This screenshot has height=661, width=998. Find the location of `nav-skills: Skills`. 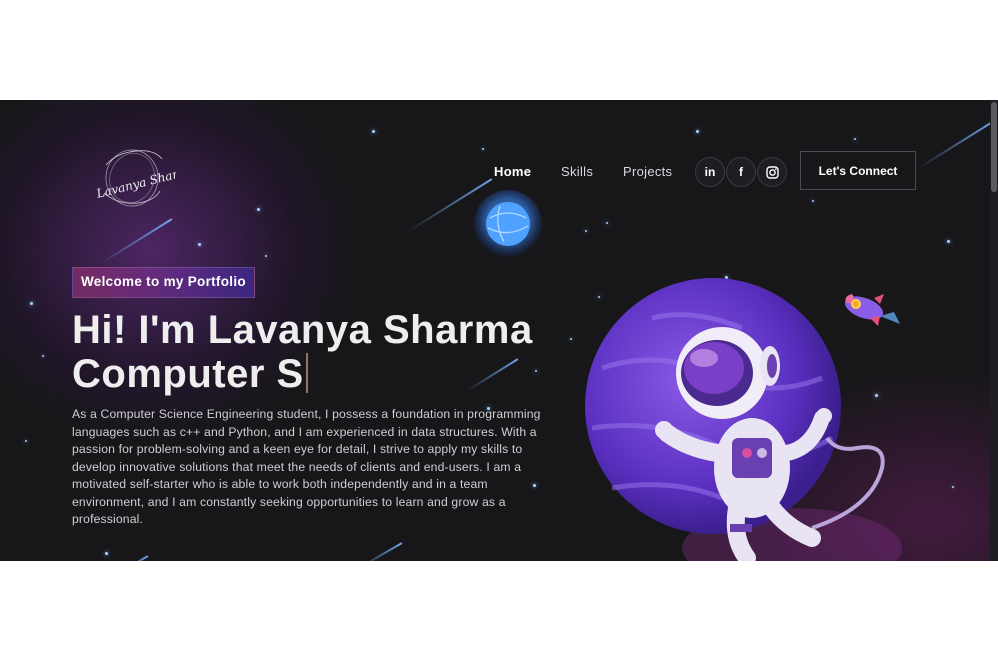

nav-skills: Skills is located at coordinates (577, 171).